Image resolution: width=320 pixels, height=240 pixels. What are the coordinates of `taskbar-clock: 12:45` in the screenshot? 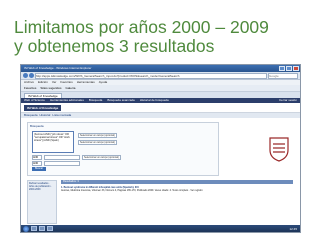 It's located at (293, 228).